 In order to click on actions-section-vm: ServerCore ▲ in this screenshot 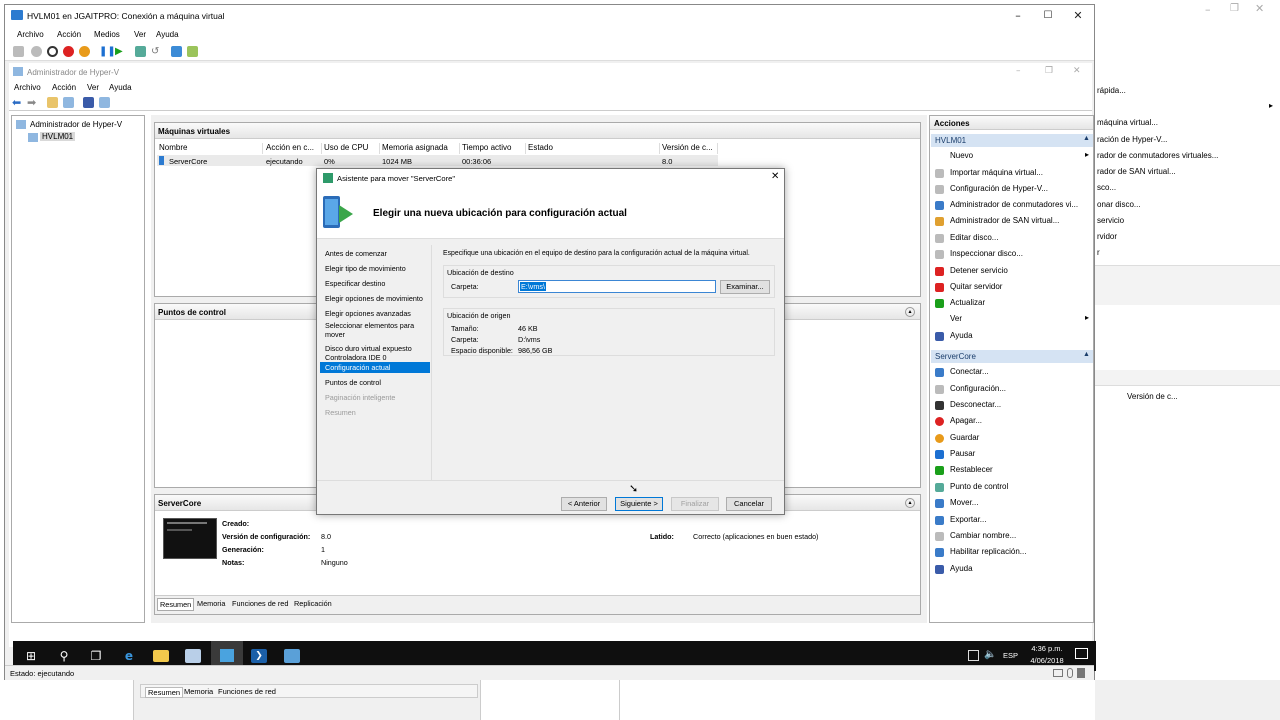, I will do `click(1012, 356)`.